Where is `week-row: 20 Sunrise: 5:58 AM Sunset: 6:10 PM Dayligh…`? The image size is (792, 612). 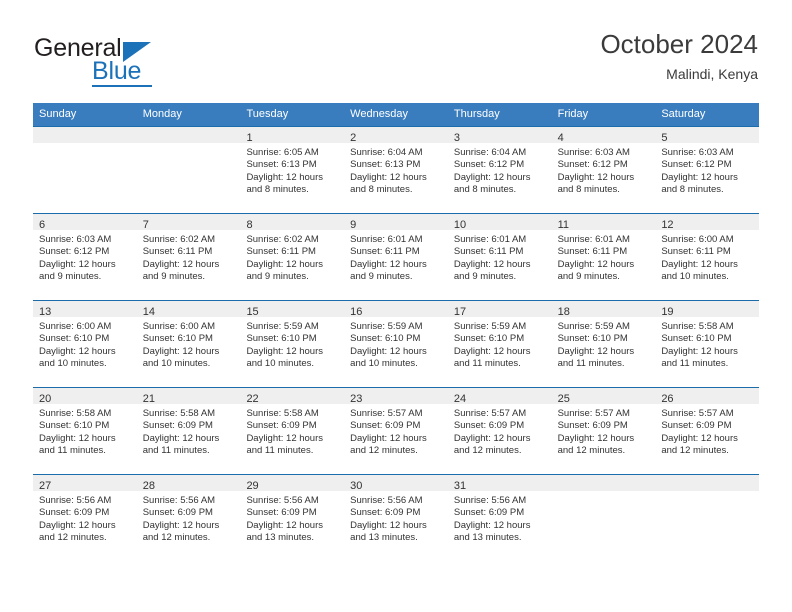
week-row: 20 Sunrise: 5:58 AM Sunset: 6:10 PM Dayligh… is located at coordinates (396, 430).